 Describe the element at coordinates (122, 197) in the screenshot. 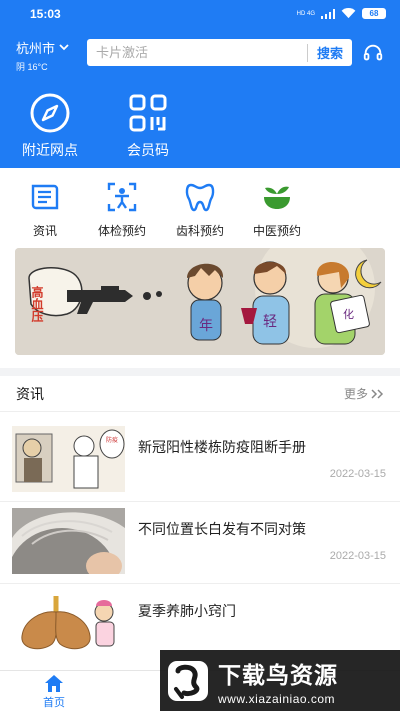

I see `body-scan-icon` at that location.